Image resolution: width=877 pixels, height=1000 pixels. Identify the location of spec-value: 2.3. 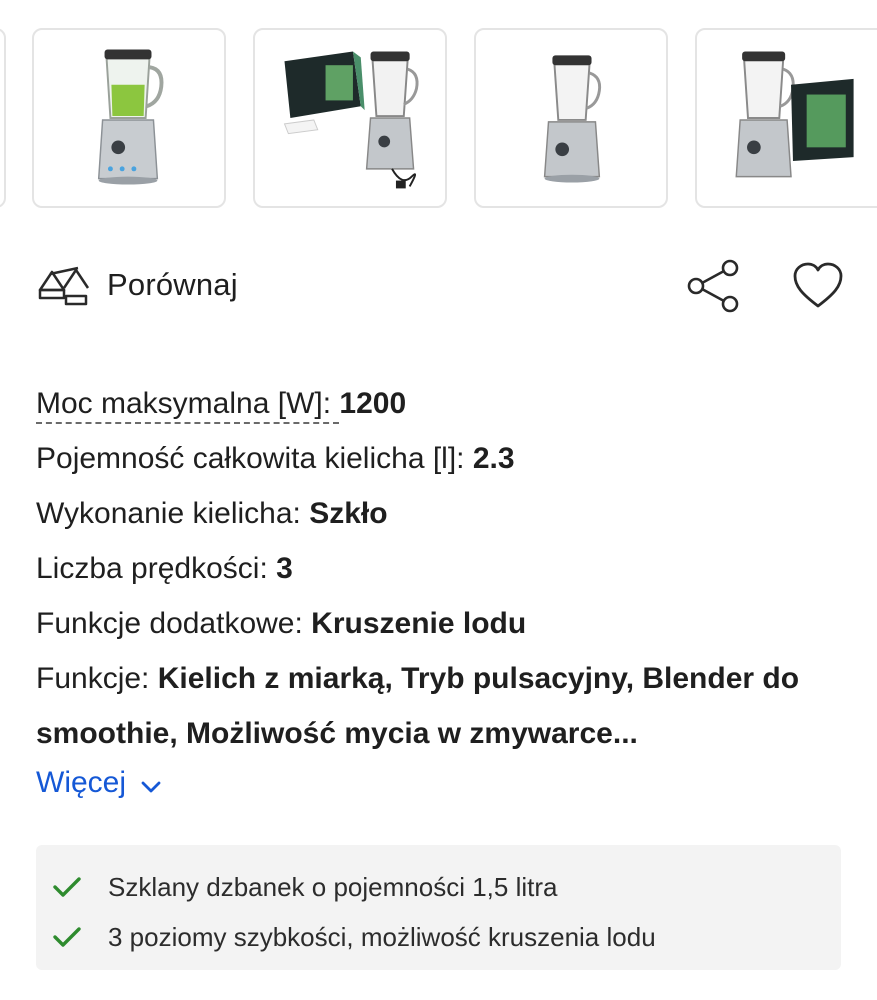
(493, 458).